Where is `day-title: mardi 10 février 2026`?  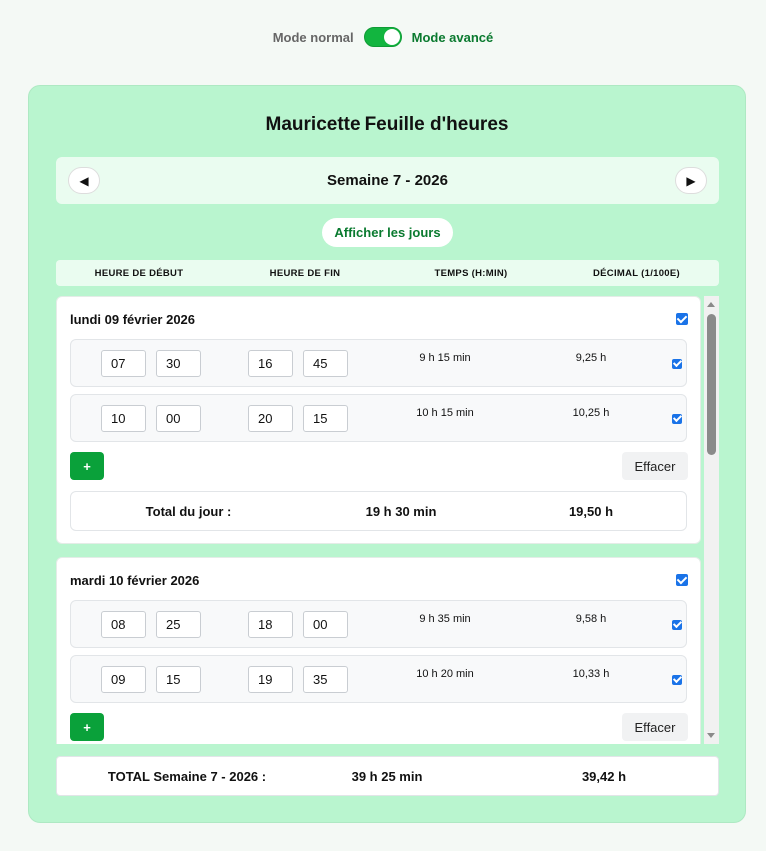 day-title: mardi 10 février 2026 is located at coordinates (135, 580).